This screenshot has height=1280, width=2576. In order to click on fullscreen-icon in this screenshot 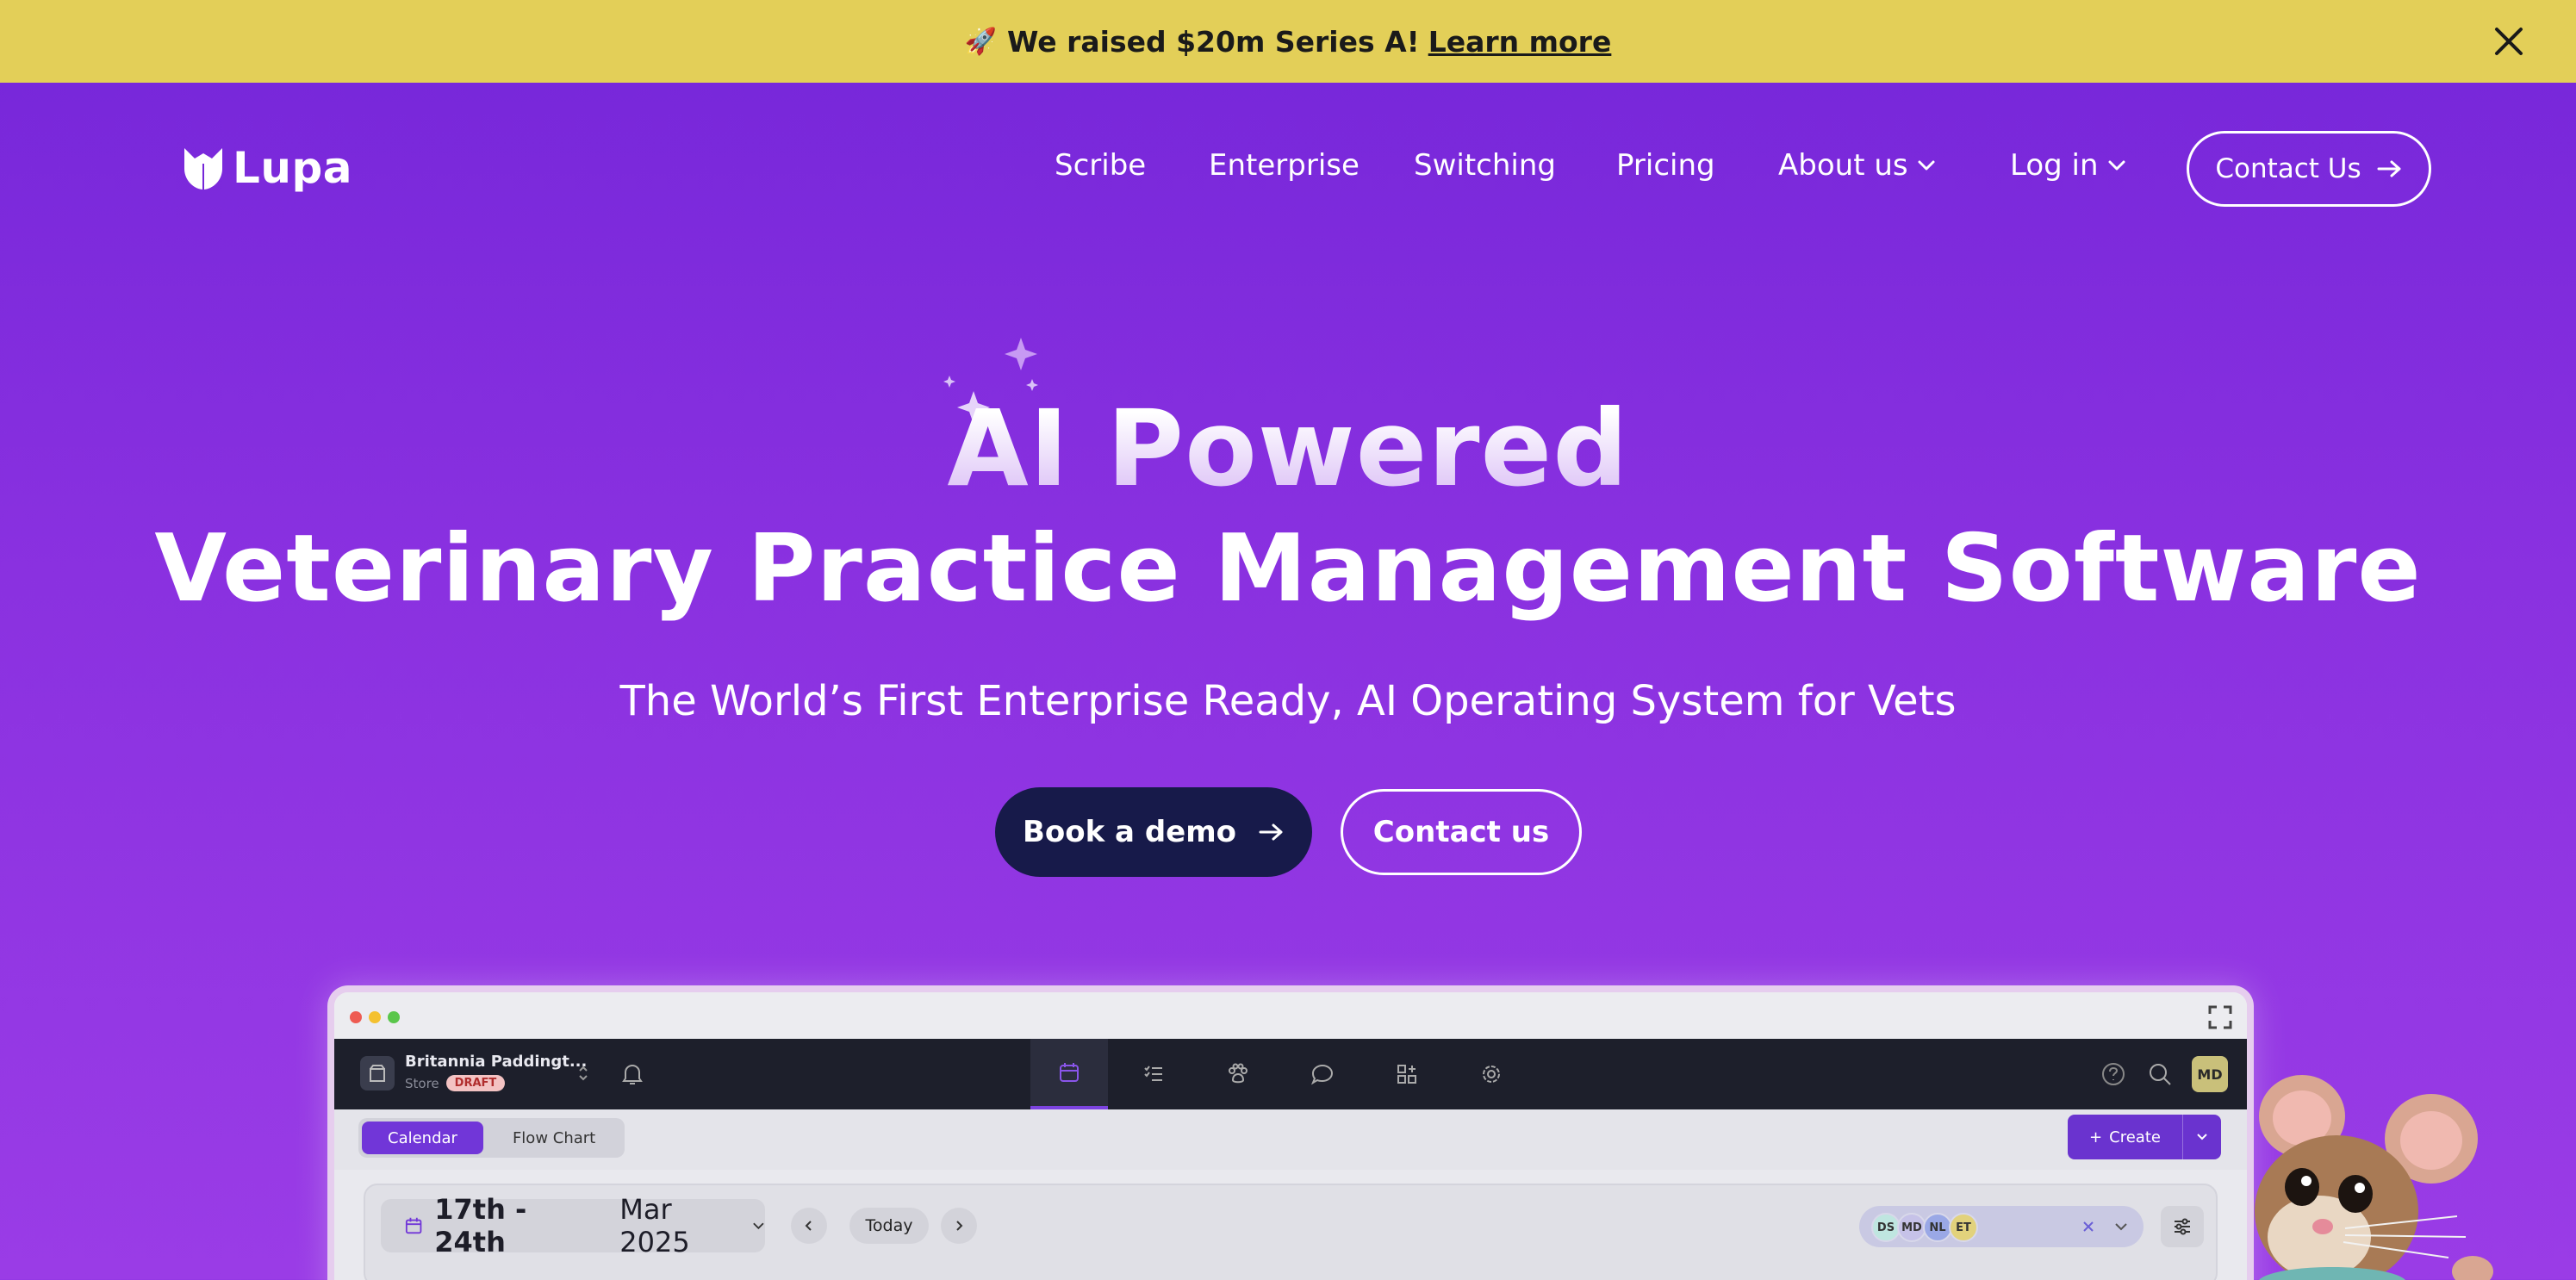, I will do `click(2220, 1017)`.